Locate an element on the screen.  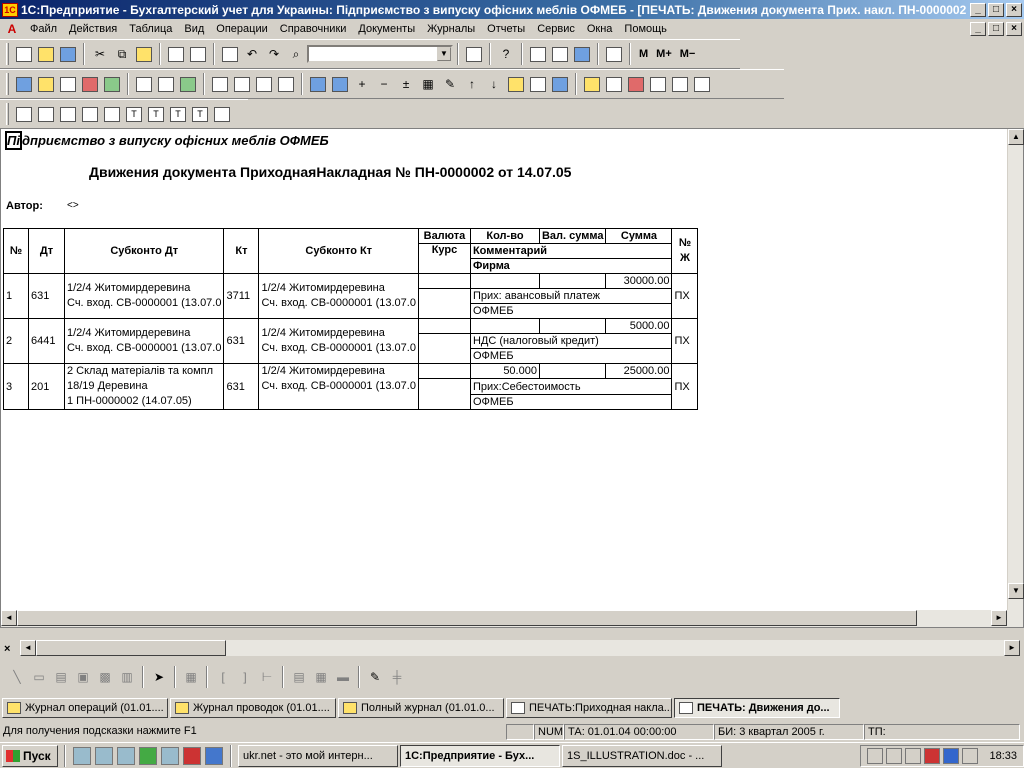
search-combo: ▼ is located at coordinates (380, 54).